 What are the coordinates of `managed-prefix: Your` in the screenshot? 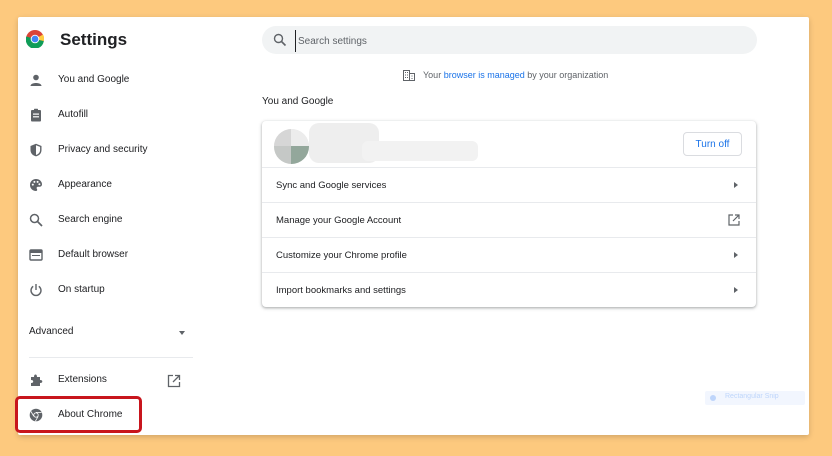 It's located at (433, 75).